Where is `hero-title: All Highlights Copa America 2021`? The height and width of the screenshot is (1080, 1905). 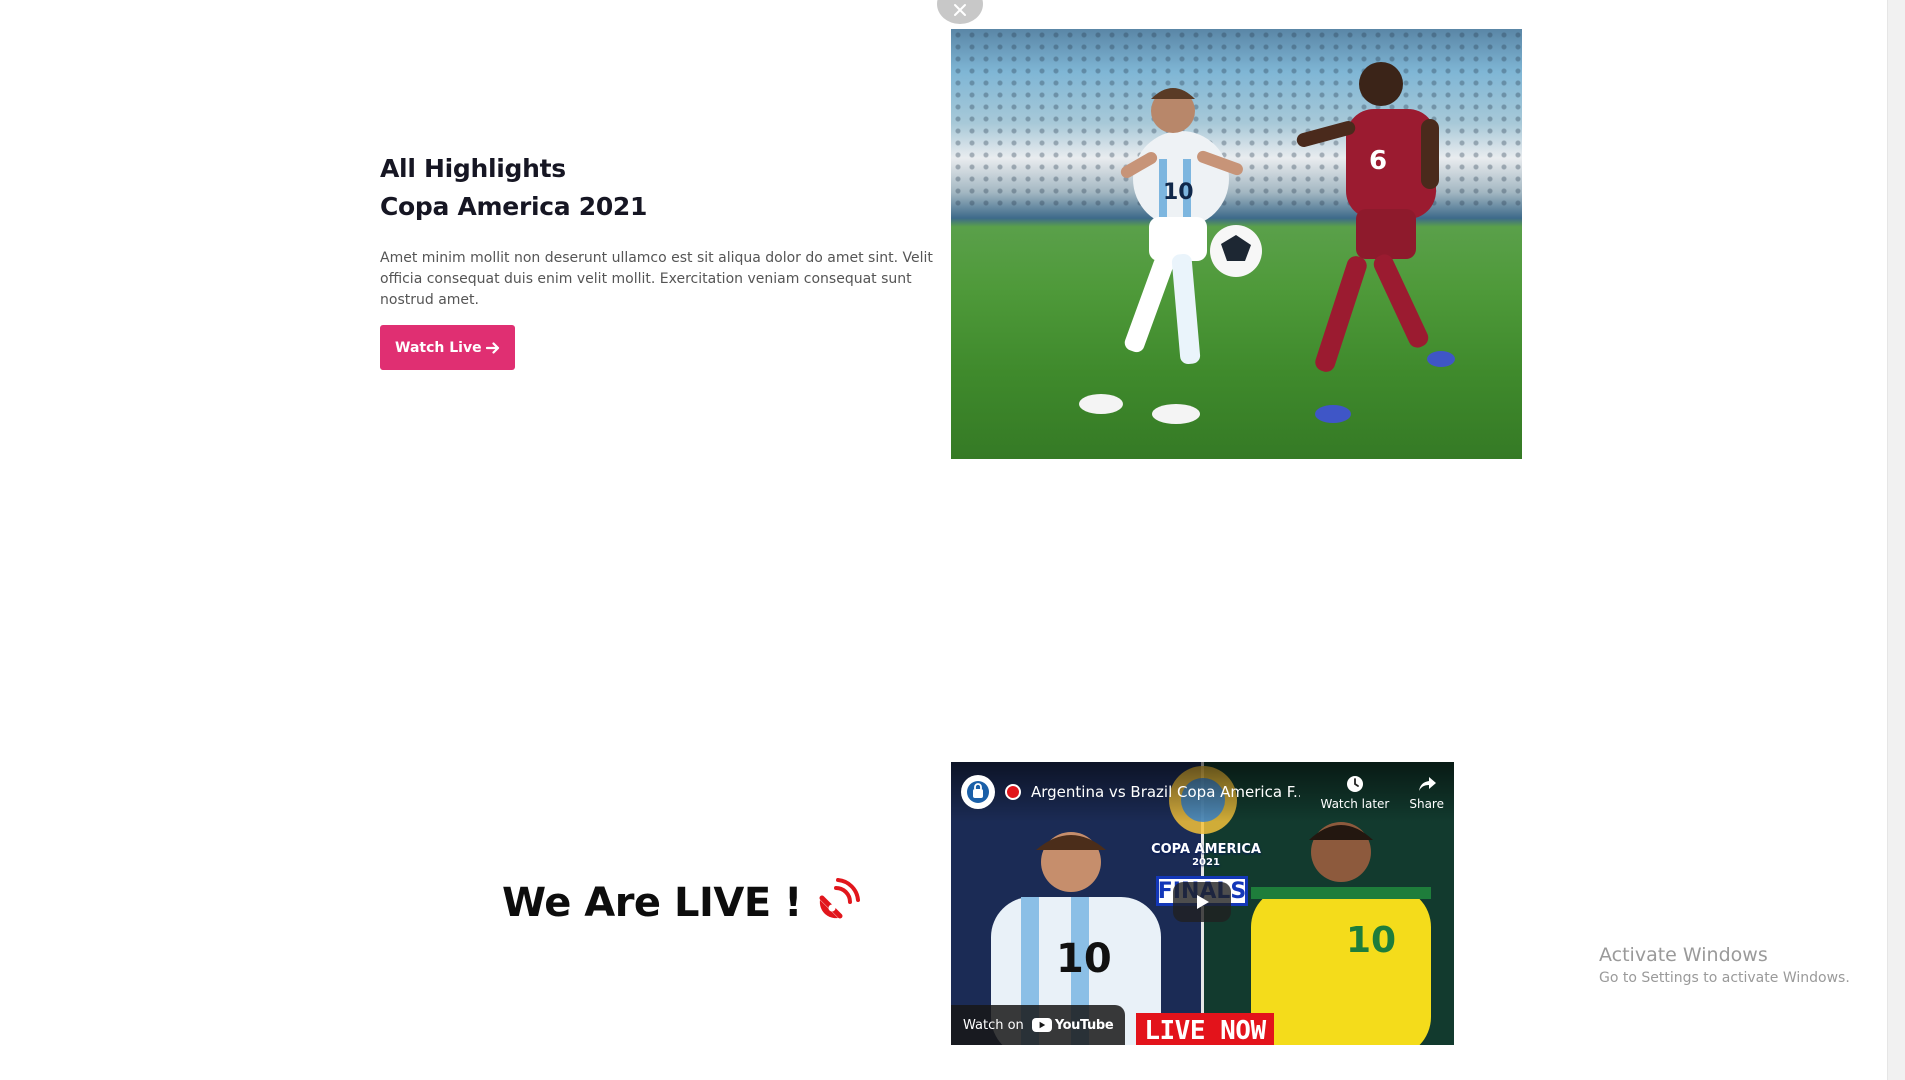 hero-title: All Highlights Copa America 2021 is located at coordinates (667, 188).